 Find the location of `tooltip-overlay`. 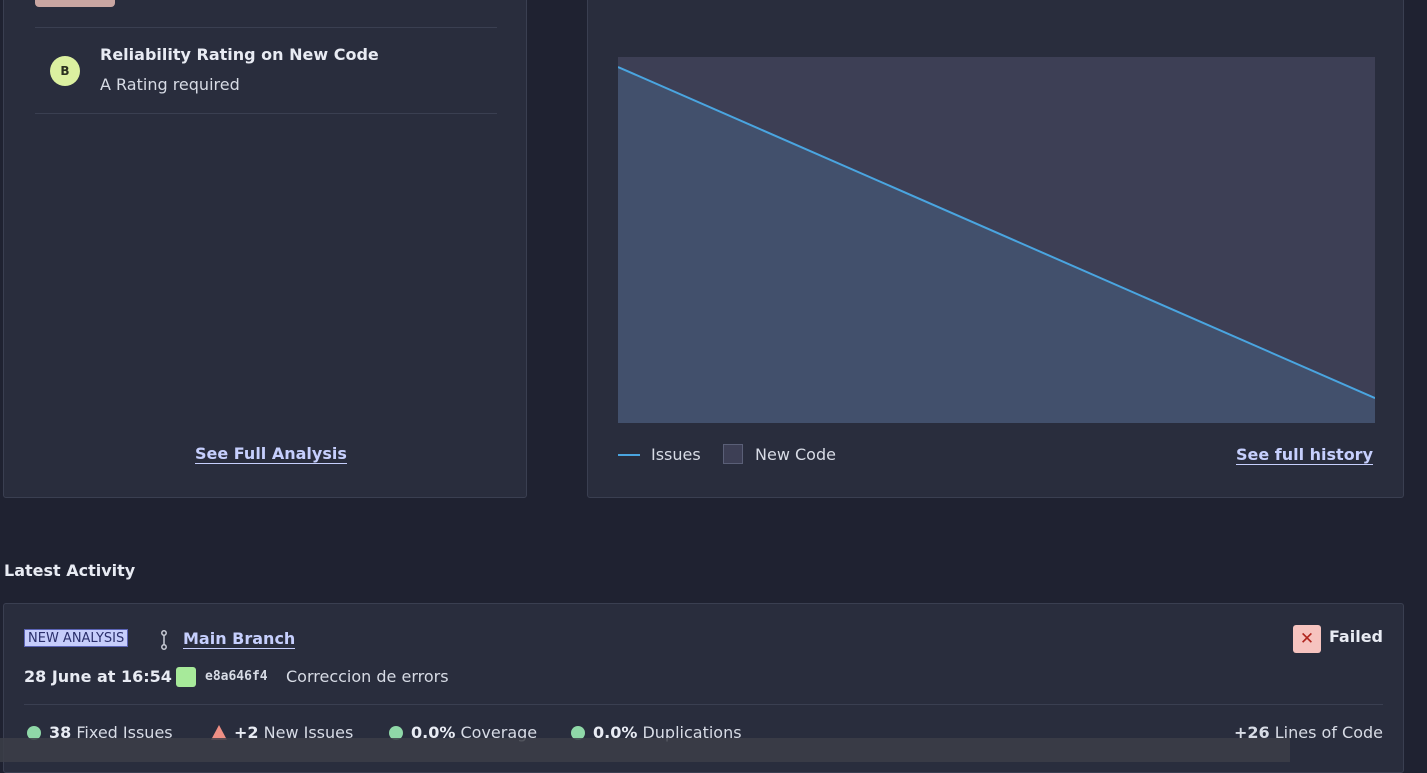

tooltip-overlay is located at coordinates (645, 750).